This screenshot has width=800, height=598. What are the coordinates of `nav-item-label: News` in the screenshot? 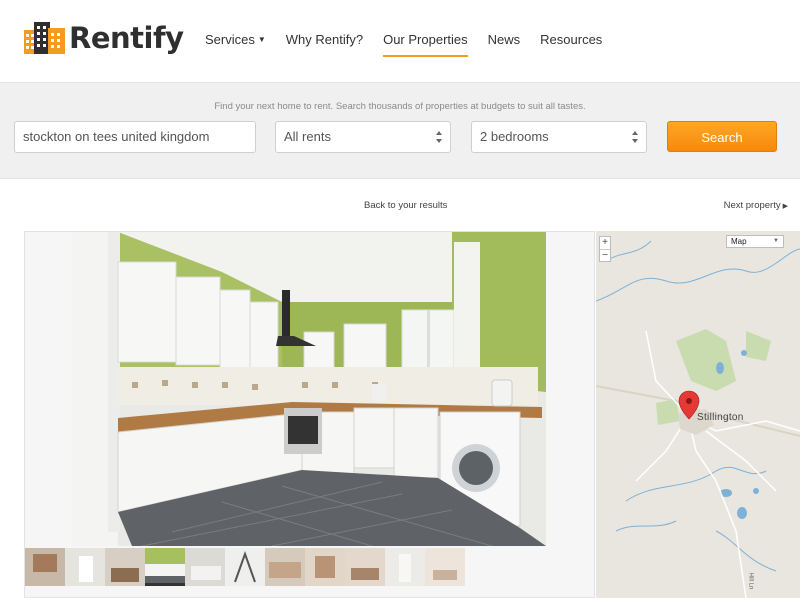 It's located at (504, 39).